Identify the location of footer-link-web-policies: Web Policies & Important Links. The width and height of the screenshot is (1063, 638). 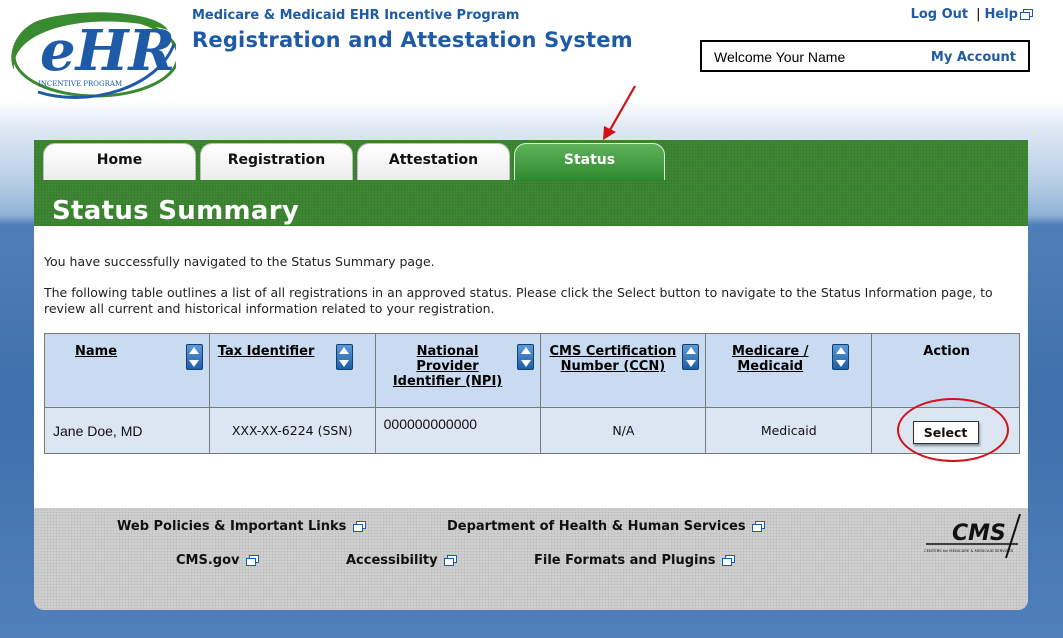
(241, 526).